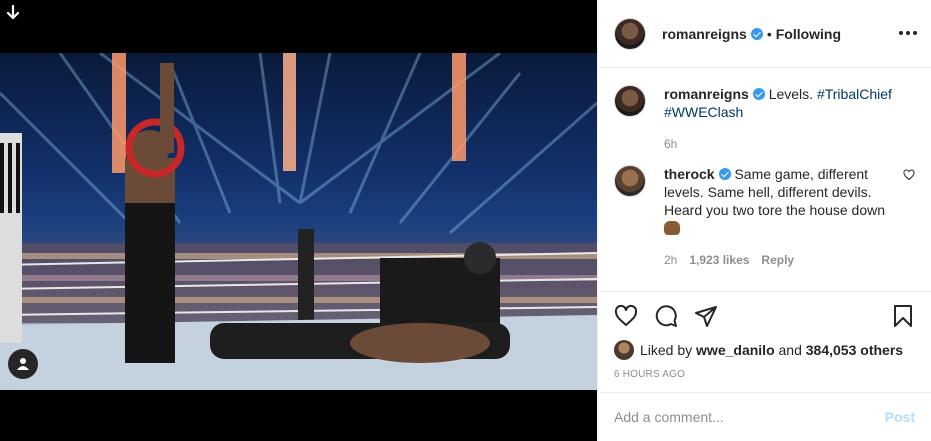 The width and height of the screenshot is (931, 441). Describe the element at coordinates (670, 144) in the screenshot. I see `caption-age: 6h` at that location.